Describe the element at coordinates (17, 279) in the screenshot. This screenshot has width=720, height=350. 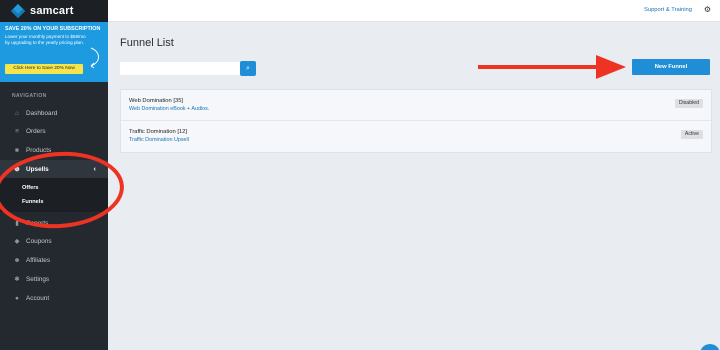
I see `gear-icon: ✱` at that location.